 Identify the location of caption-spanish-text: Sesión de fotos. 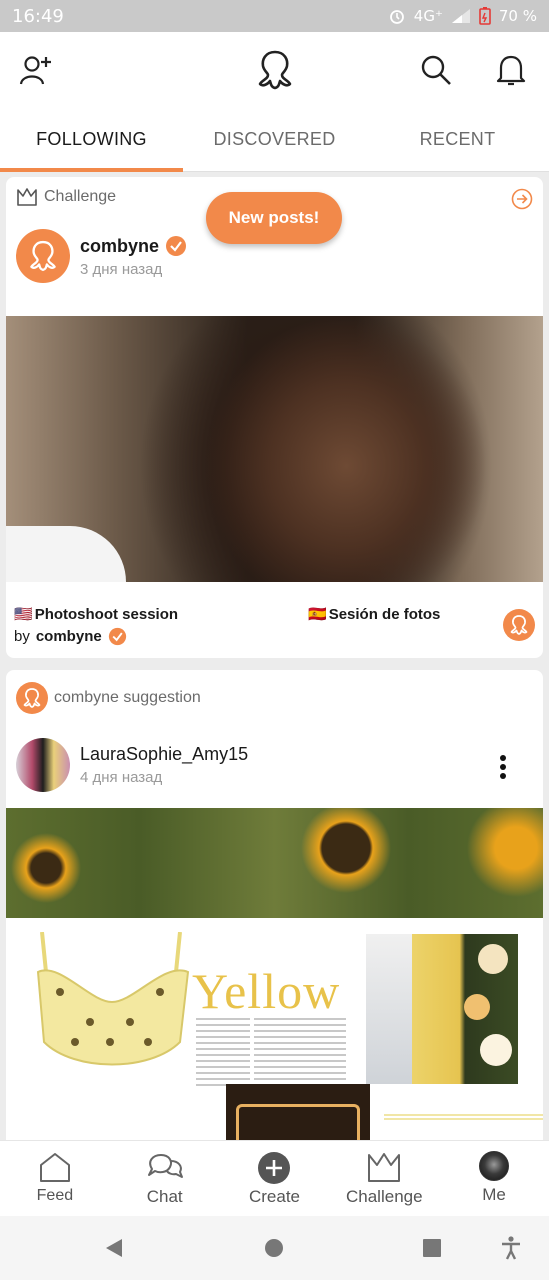
(384, 614).